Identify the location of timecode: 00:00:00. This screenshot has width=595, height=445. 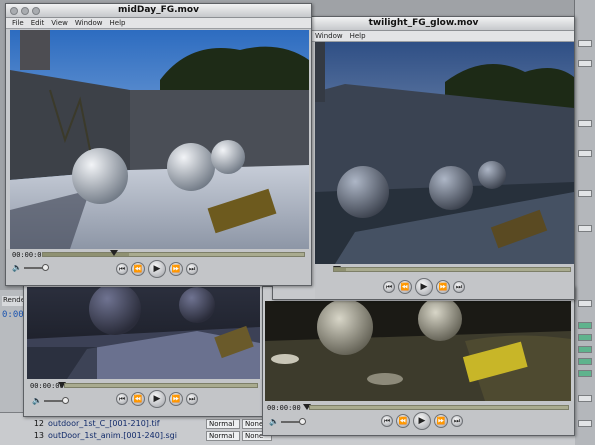
(284, 408).